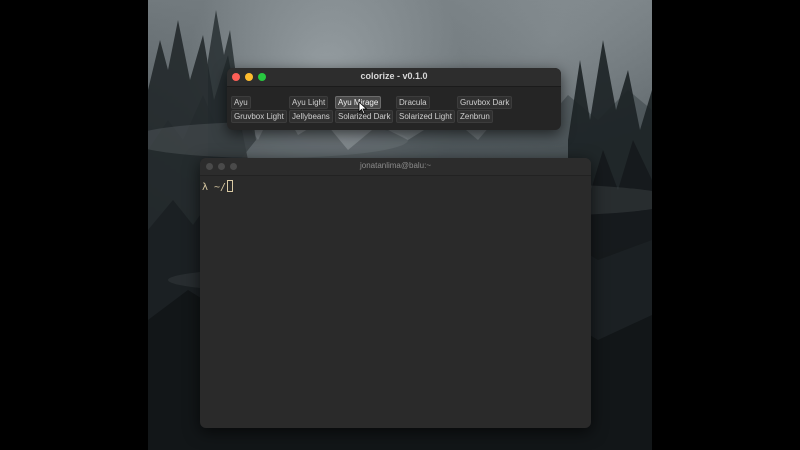  I want to click on theme-button-ayu: Ayu, so click(241, 102).